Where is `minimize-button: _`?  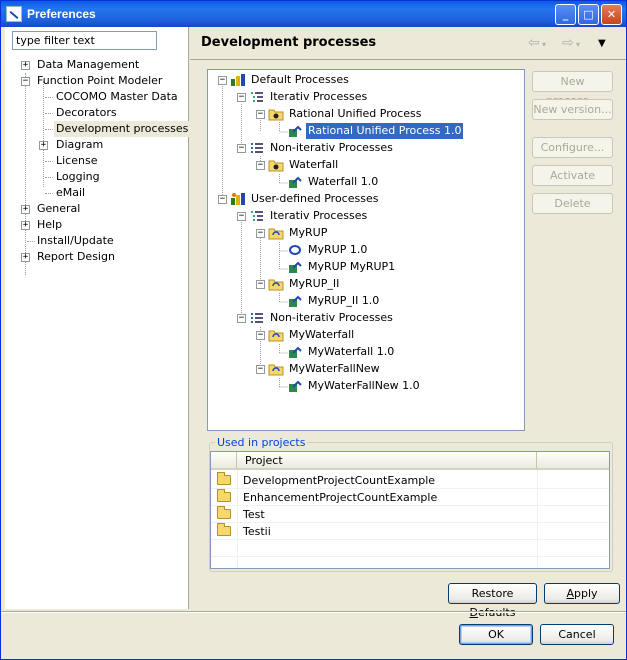 minimize-button: _ is located at coordinates (565, 14).